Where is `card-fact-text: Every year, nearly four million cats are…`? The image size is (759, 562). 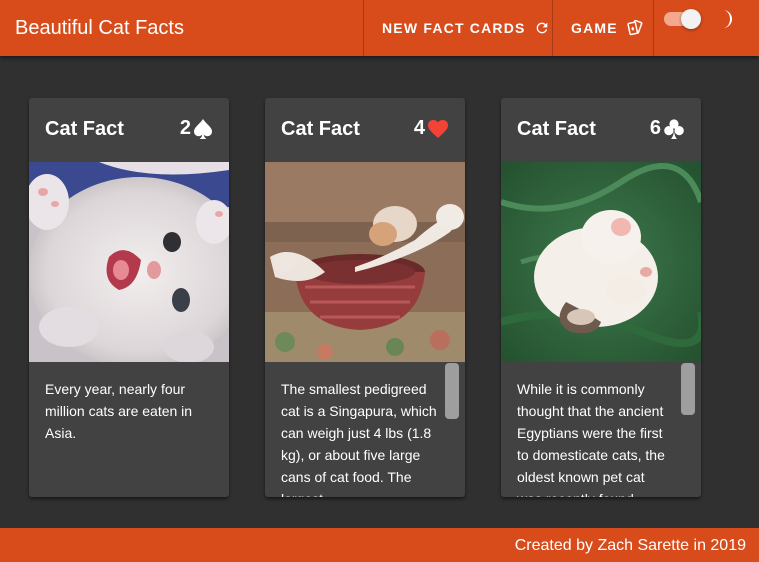 card-fact-text: Every year, nearly four million cats are… is located at coordinates (119, 411).